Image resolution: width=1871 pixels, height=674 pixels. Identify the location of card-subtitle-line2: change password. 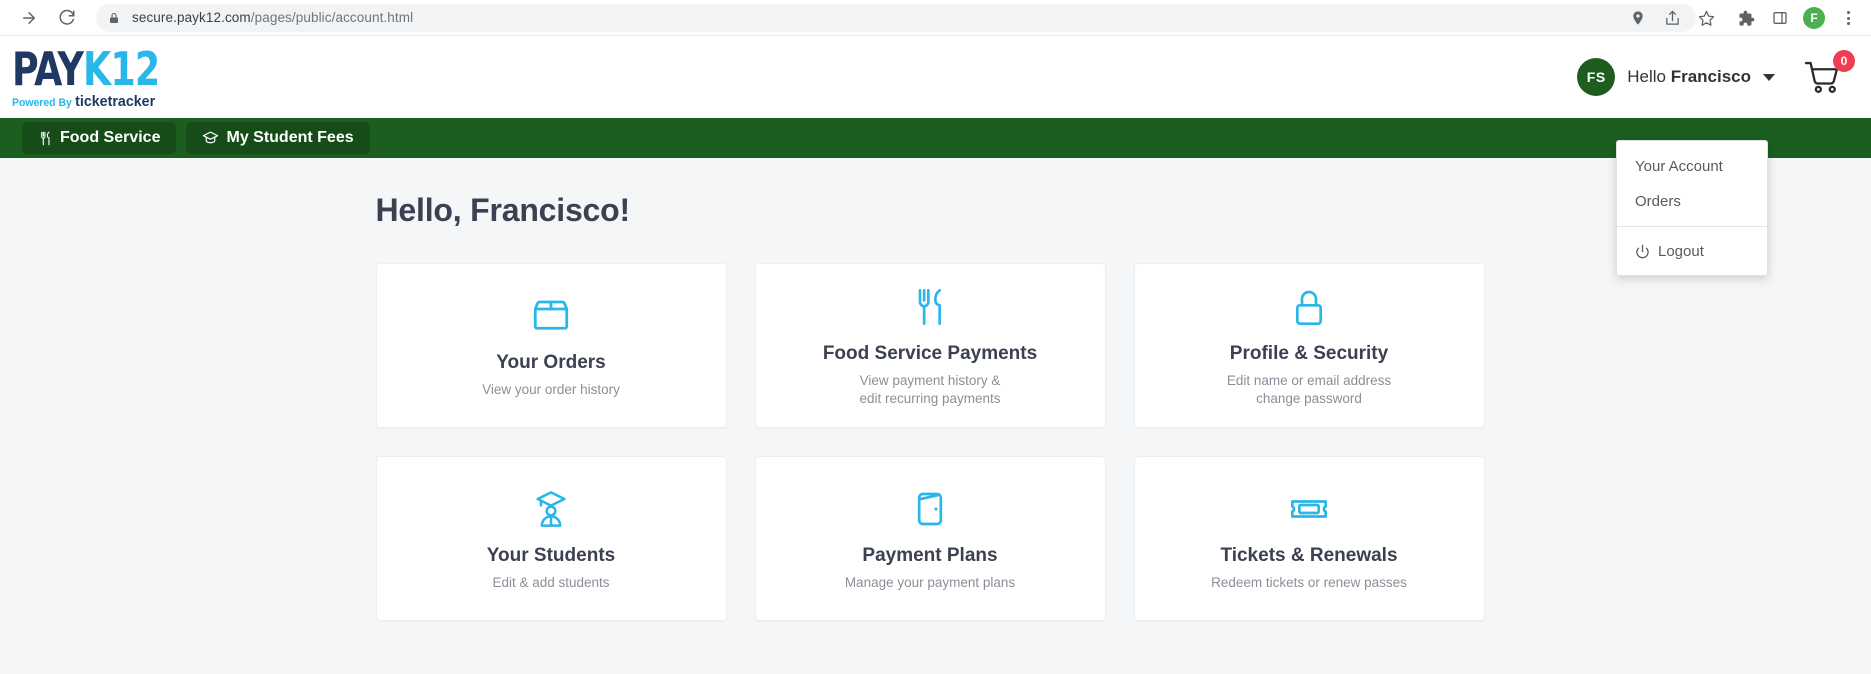
(1309, 398).